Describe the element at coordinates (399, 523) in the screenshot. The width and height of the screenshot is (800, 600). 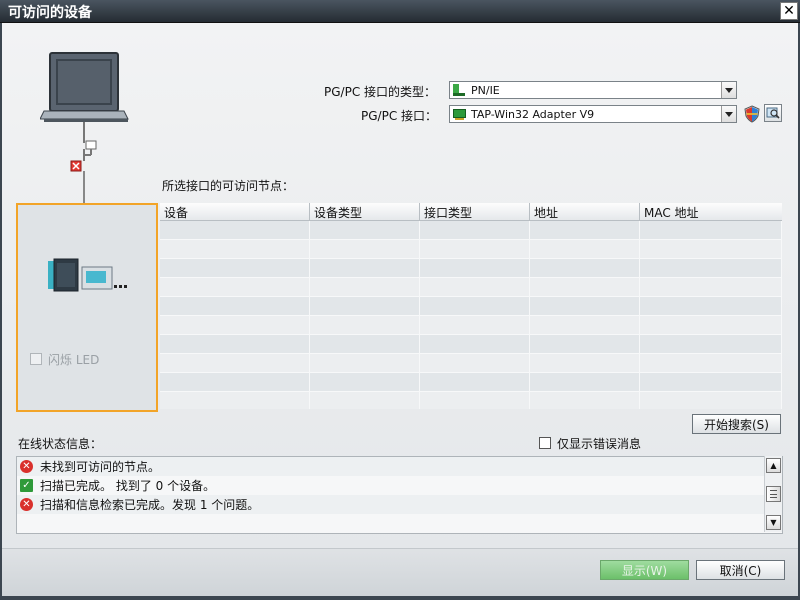
I see `list-item` at that location.